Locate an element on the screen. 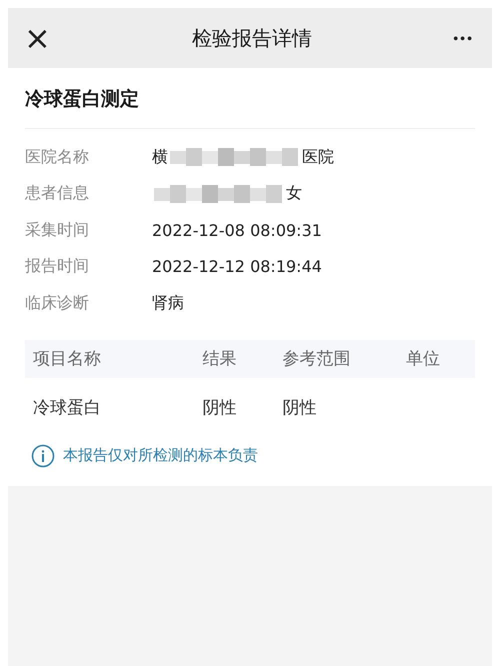 Image resolution: width=500 pixels, height=666 pixels. field-value: 2022-12-08 08:09:31 is located at coordinates (237, 230).